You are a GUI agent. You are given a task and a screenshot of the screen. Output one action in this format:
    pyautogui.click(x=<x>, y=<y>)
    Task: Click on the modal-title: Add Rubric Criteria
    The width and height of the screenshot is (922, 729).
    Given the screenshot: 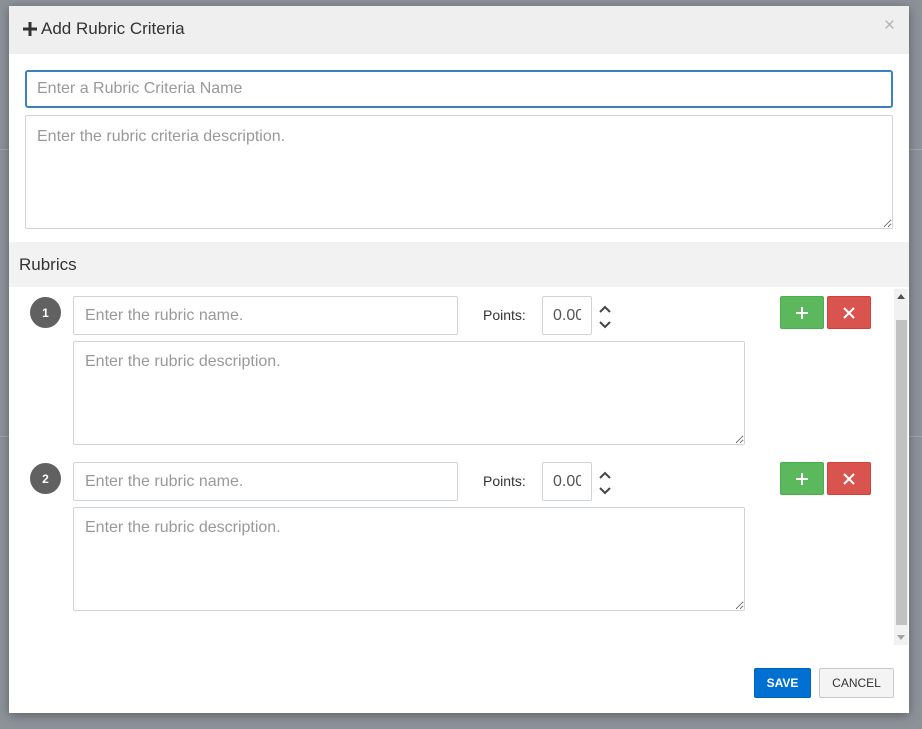 What is the action you would take?
    pyautogui.click(x=104, y=29)
    